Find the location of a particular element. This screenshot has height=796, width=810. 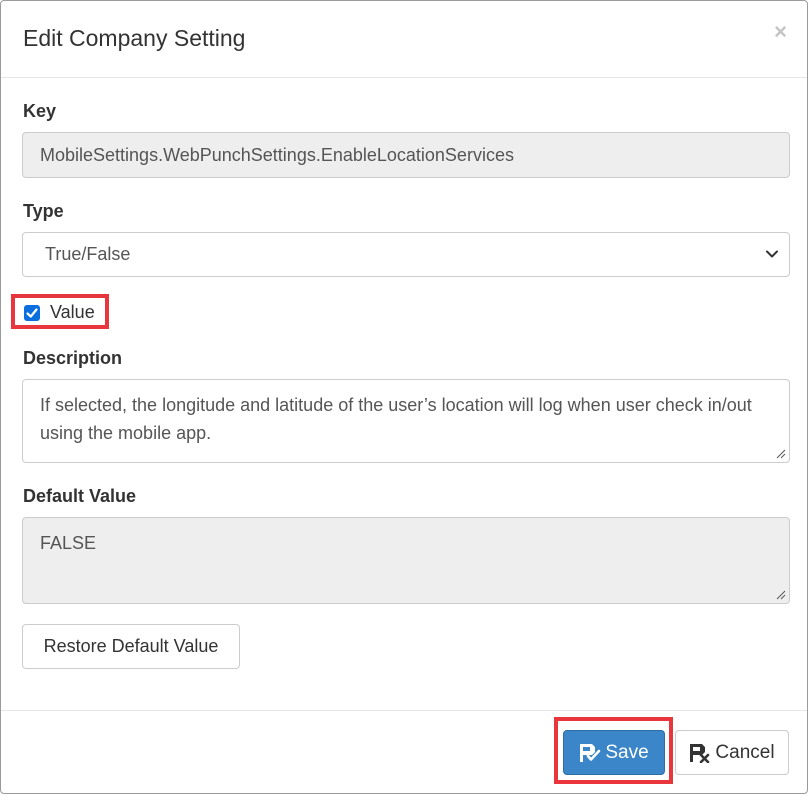

check-icon is located at coordinates (32, 313).